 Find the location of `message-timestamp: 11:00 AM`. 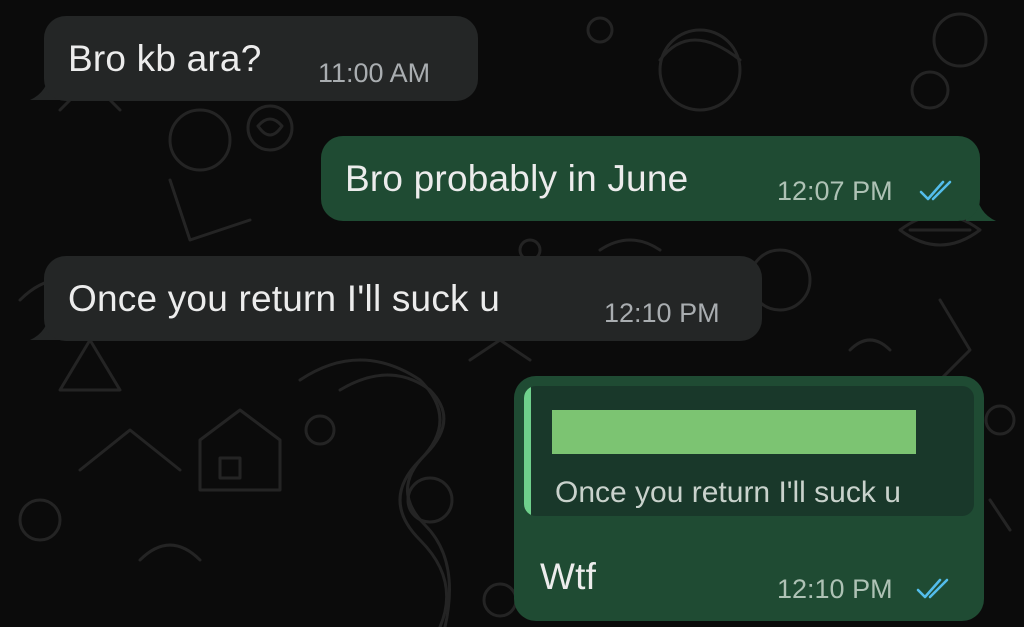

message-timestamp: 11:00 AM is located at coordinates (374, 73).